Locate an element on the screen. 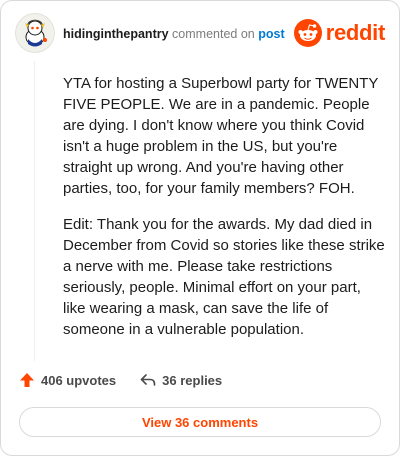  reply-count: 36 replies is located at coordinates (192, 380).